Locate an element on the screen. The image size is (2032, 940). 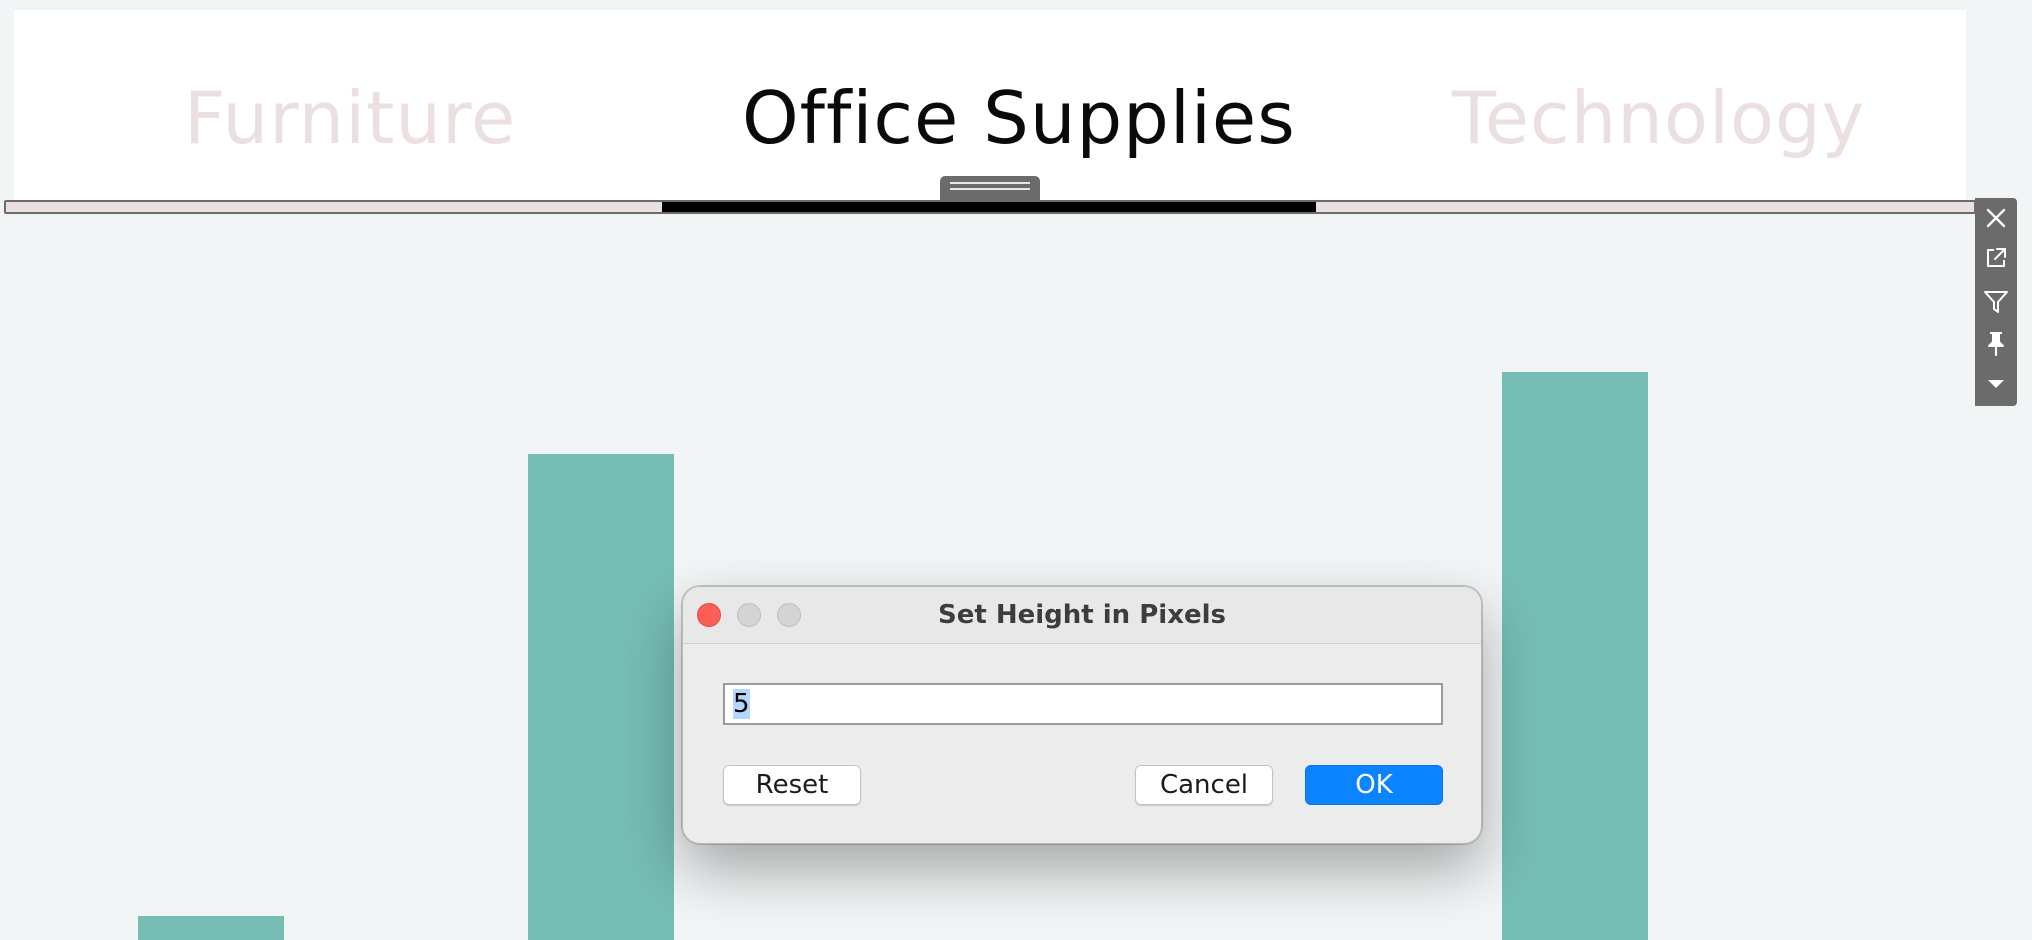
pin-icon is located at coordinates (1996, 344).